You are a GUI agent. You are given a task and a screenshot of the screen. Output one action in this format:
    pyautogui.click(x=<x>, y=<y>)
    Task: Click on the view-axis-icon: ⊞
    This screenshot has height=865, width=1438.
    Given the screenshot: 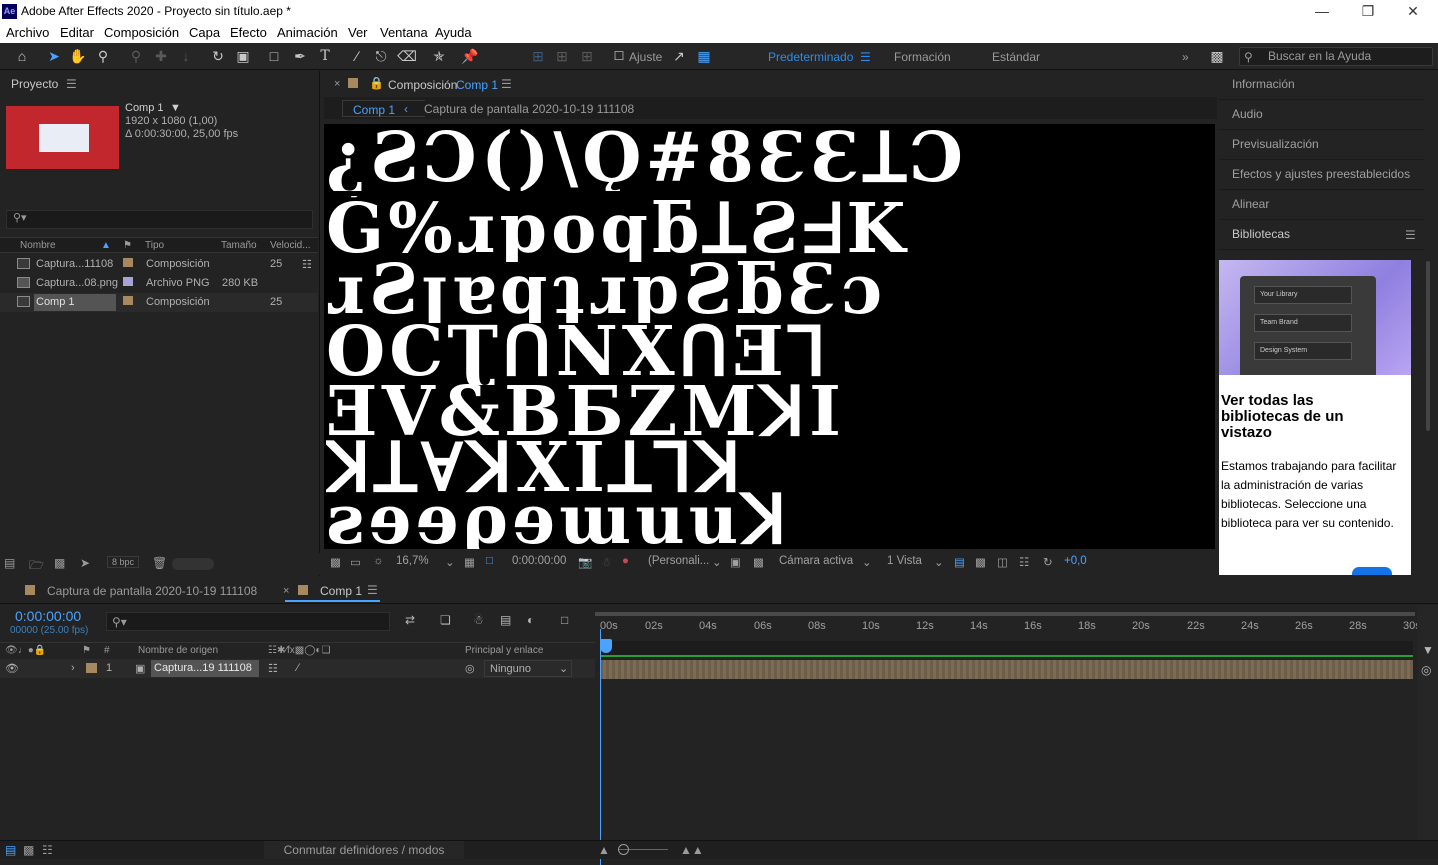 What is the action you would take?
    pyautogui.click(x=587, y=56)
    